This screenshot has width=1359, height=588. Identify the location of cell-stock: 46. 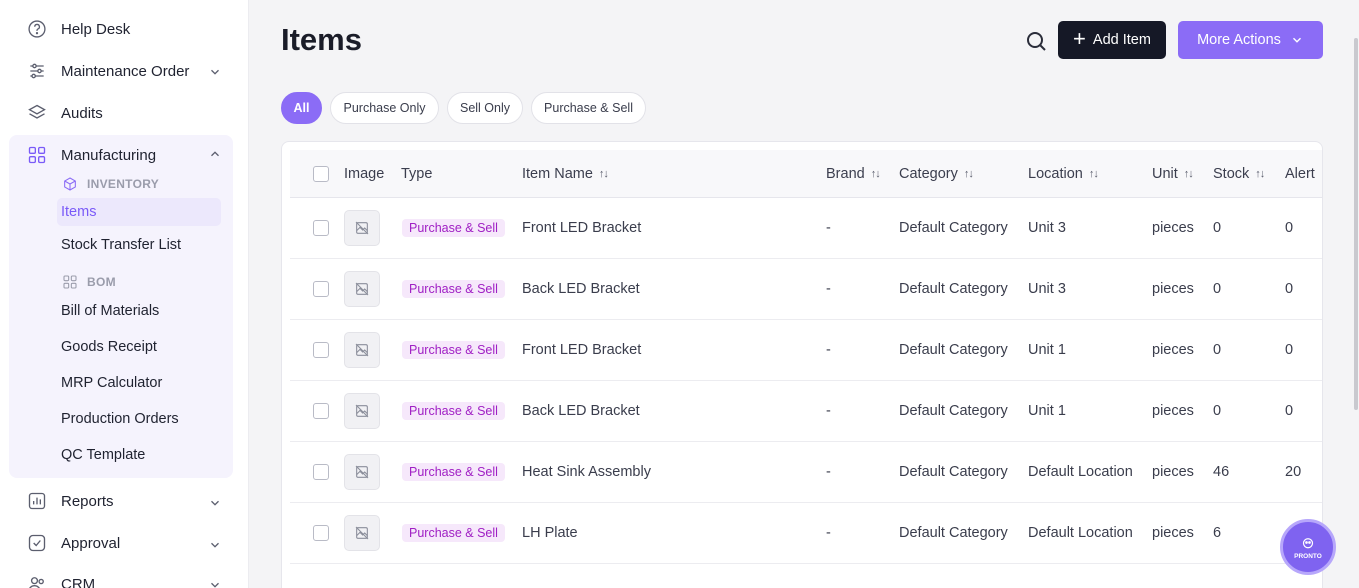
(1221, 472).